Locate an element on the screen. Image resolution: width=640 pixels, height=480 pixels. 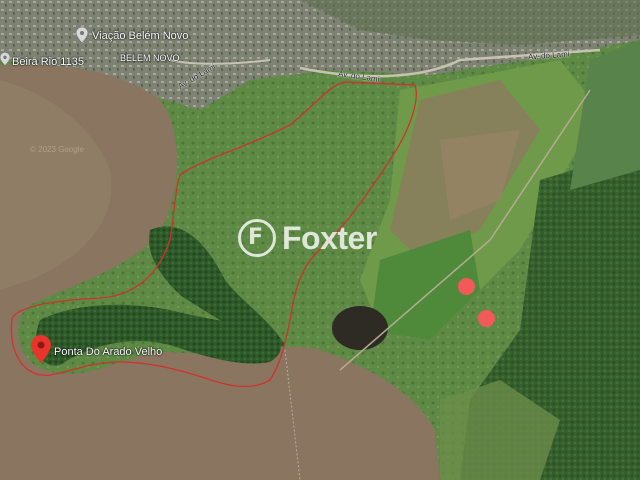
place-label-viacao: Viação Belém Novo is located at coordinates (140, 36).